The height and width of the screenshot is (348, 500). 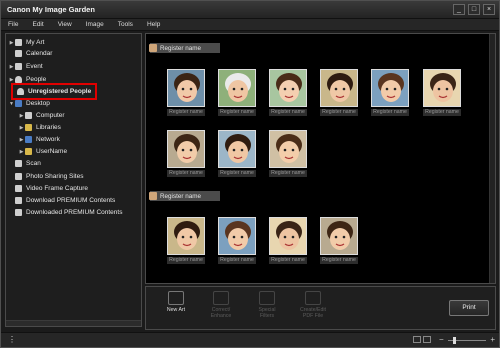 What do you see at coordinates (18, 212) in the screenshot?
I see `downloaded-icon` at bounding box center [18, 212].